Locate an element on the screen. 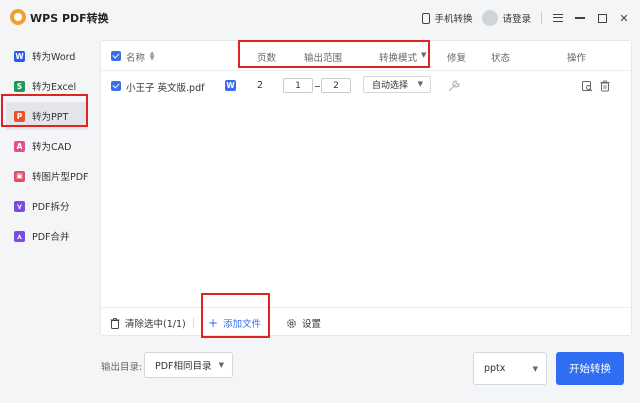  sidebar-item-word: W 转为Word is located at coordinates (47, 56).